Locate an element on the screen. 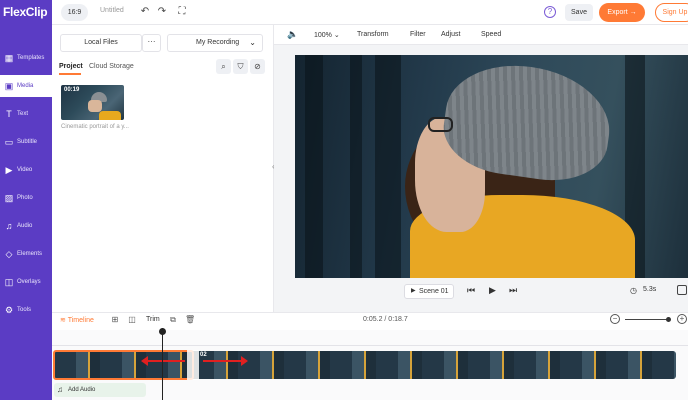 The width and height of the screenshot is (688, 400). sidebar-item-audio: ♫ Audio is located at coordinates (26, 226).